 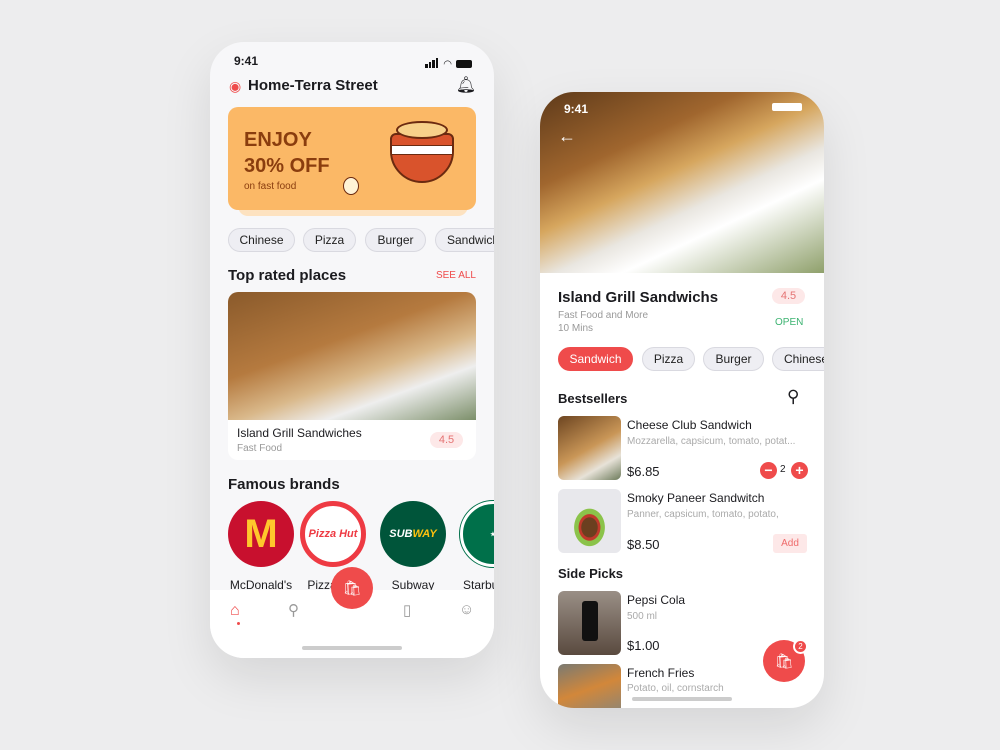 I want to click on pepsi-photo, so click(x=589, y=623).